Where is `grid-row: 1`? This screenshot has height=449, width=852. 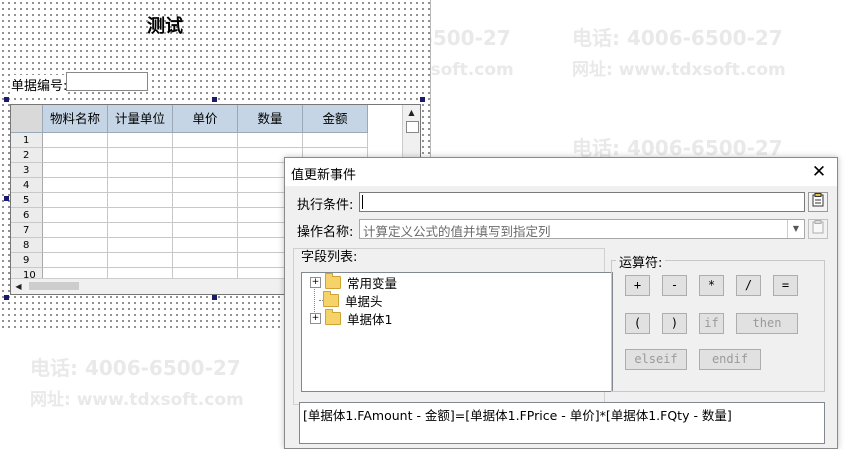 grid-row: 1 is located at coordinates (189, 140).